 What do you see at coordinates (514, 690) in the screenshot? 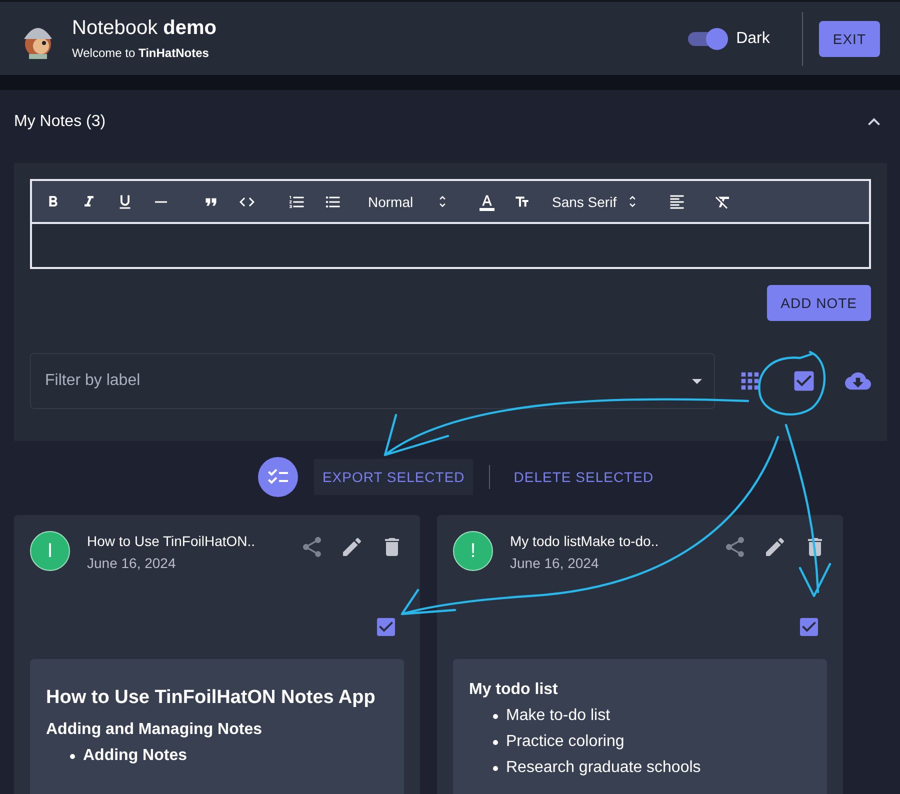
I see `note-subheading: My todo list` at bounding box center [514, 690].